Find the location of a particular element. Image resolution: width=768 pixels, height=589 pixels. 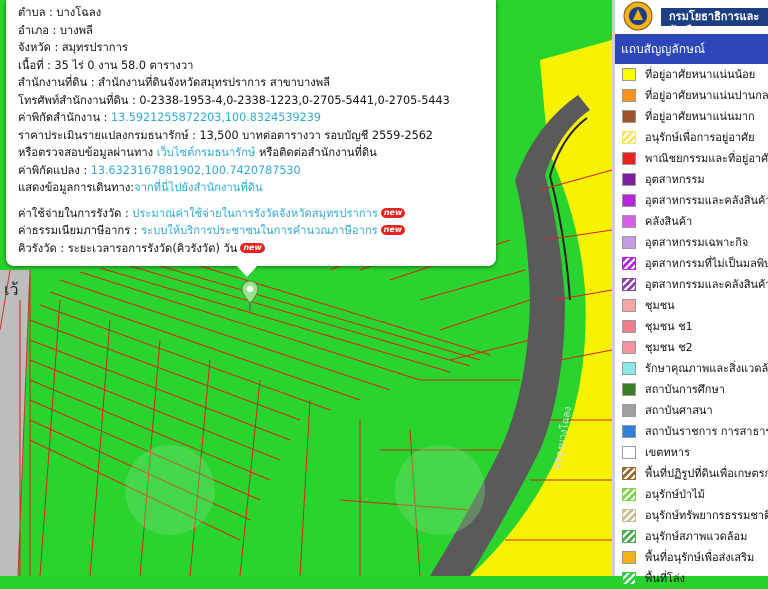

price-label: ราคาประเมินรายแปลงกรมธนารักษ์ : is located at coordinates (107, 135).